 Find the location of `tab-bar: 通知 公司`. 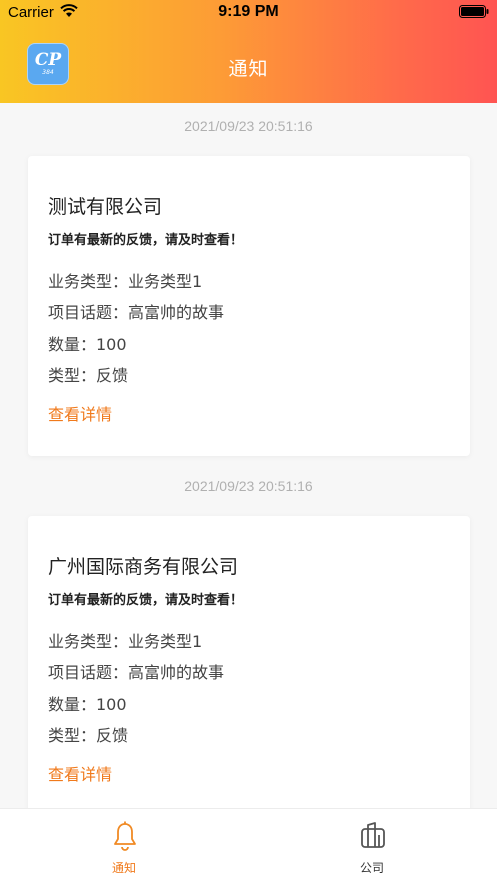

tab-bar: 通知 公司 is located at coordinates (248, 845).